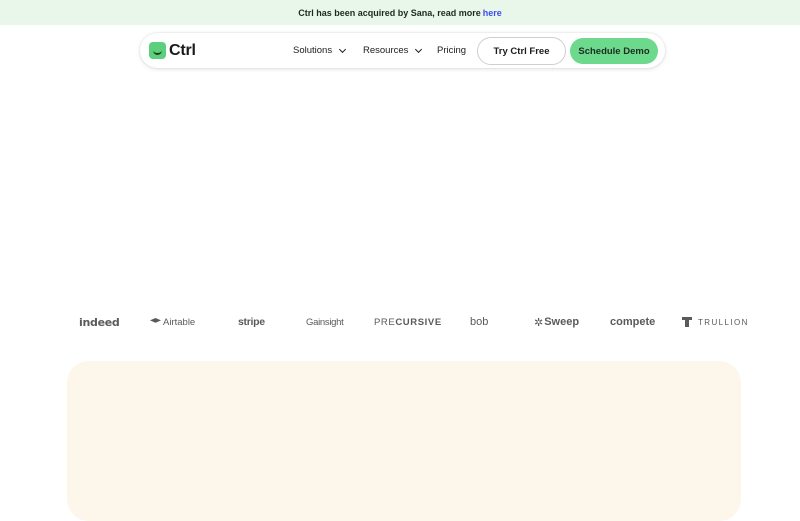  What do you see at coordinates (539, 322) in the screenshot?
I see `sweep-icon: ✲` at bounding box center [539, 322].